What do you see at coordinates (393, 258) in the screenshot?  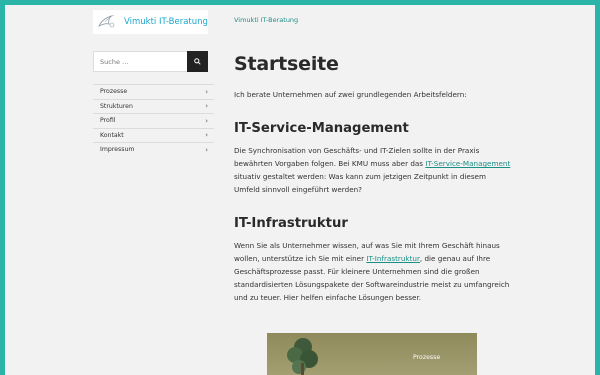 I see `link-infrastruktur: IT-Infrastruktur` at bounding box center [393, 258].